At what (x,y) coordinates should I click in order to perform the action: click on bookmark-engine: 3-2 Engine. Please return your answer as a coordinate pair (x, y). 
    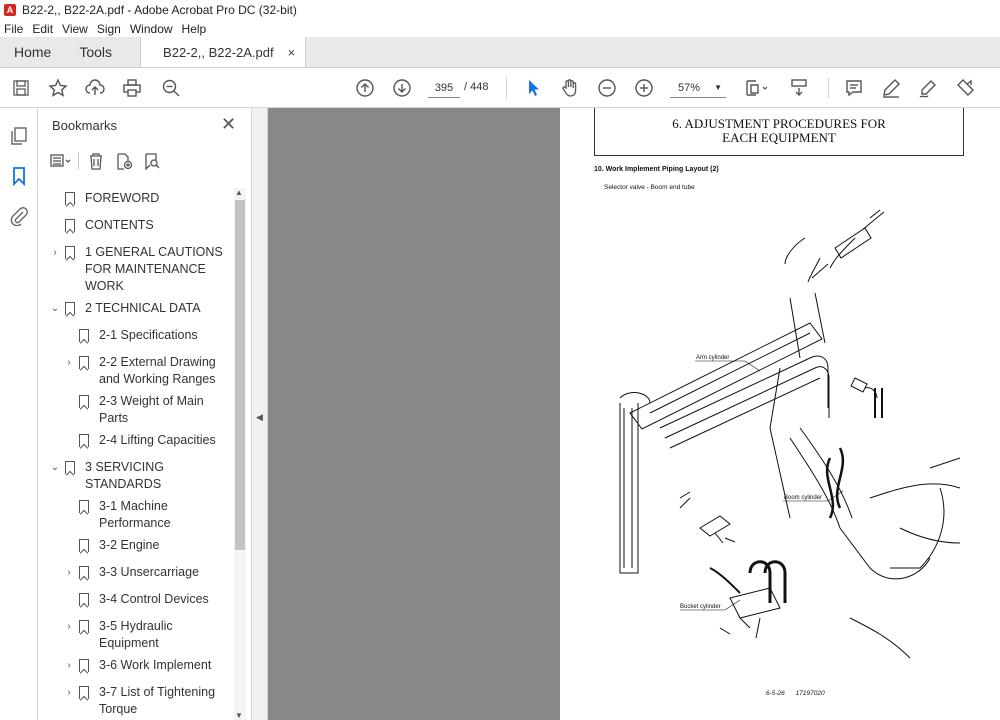
    Looking at the image, I should click on (111, 545).